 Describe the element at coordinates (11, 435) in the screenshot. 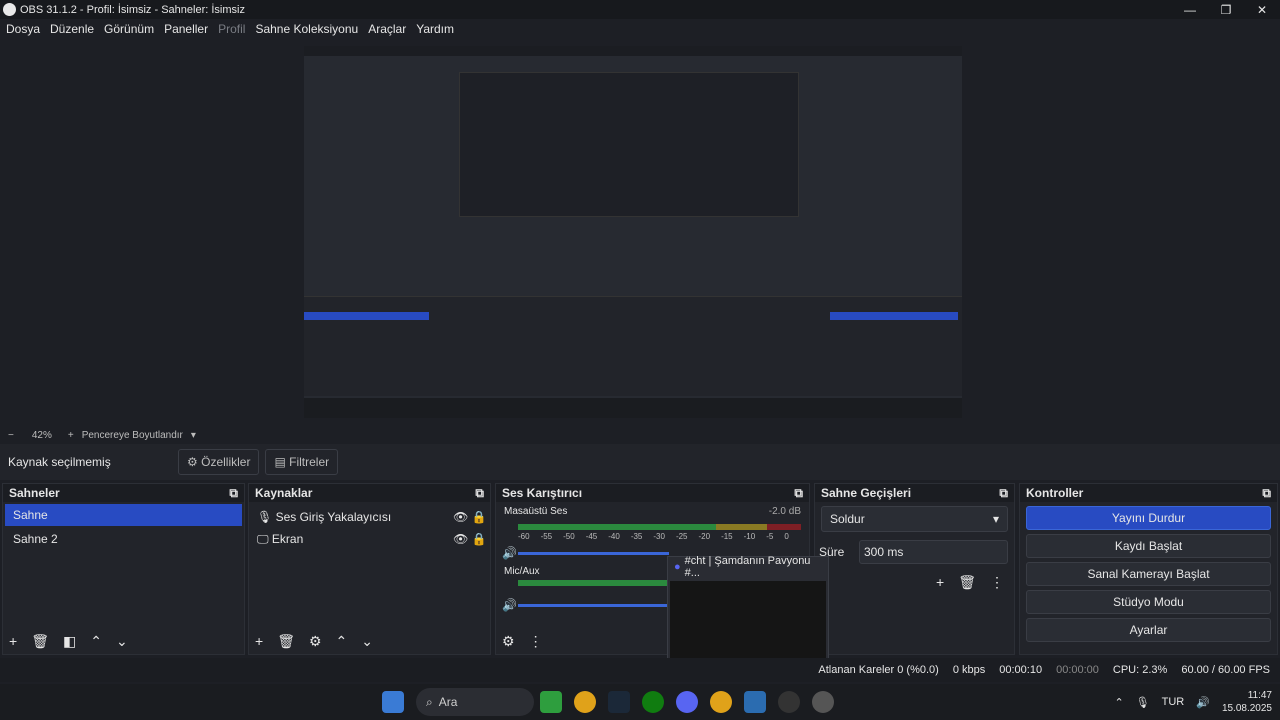

I see `zoom-out-button: −` at that location.